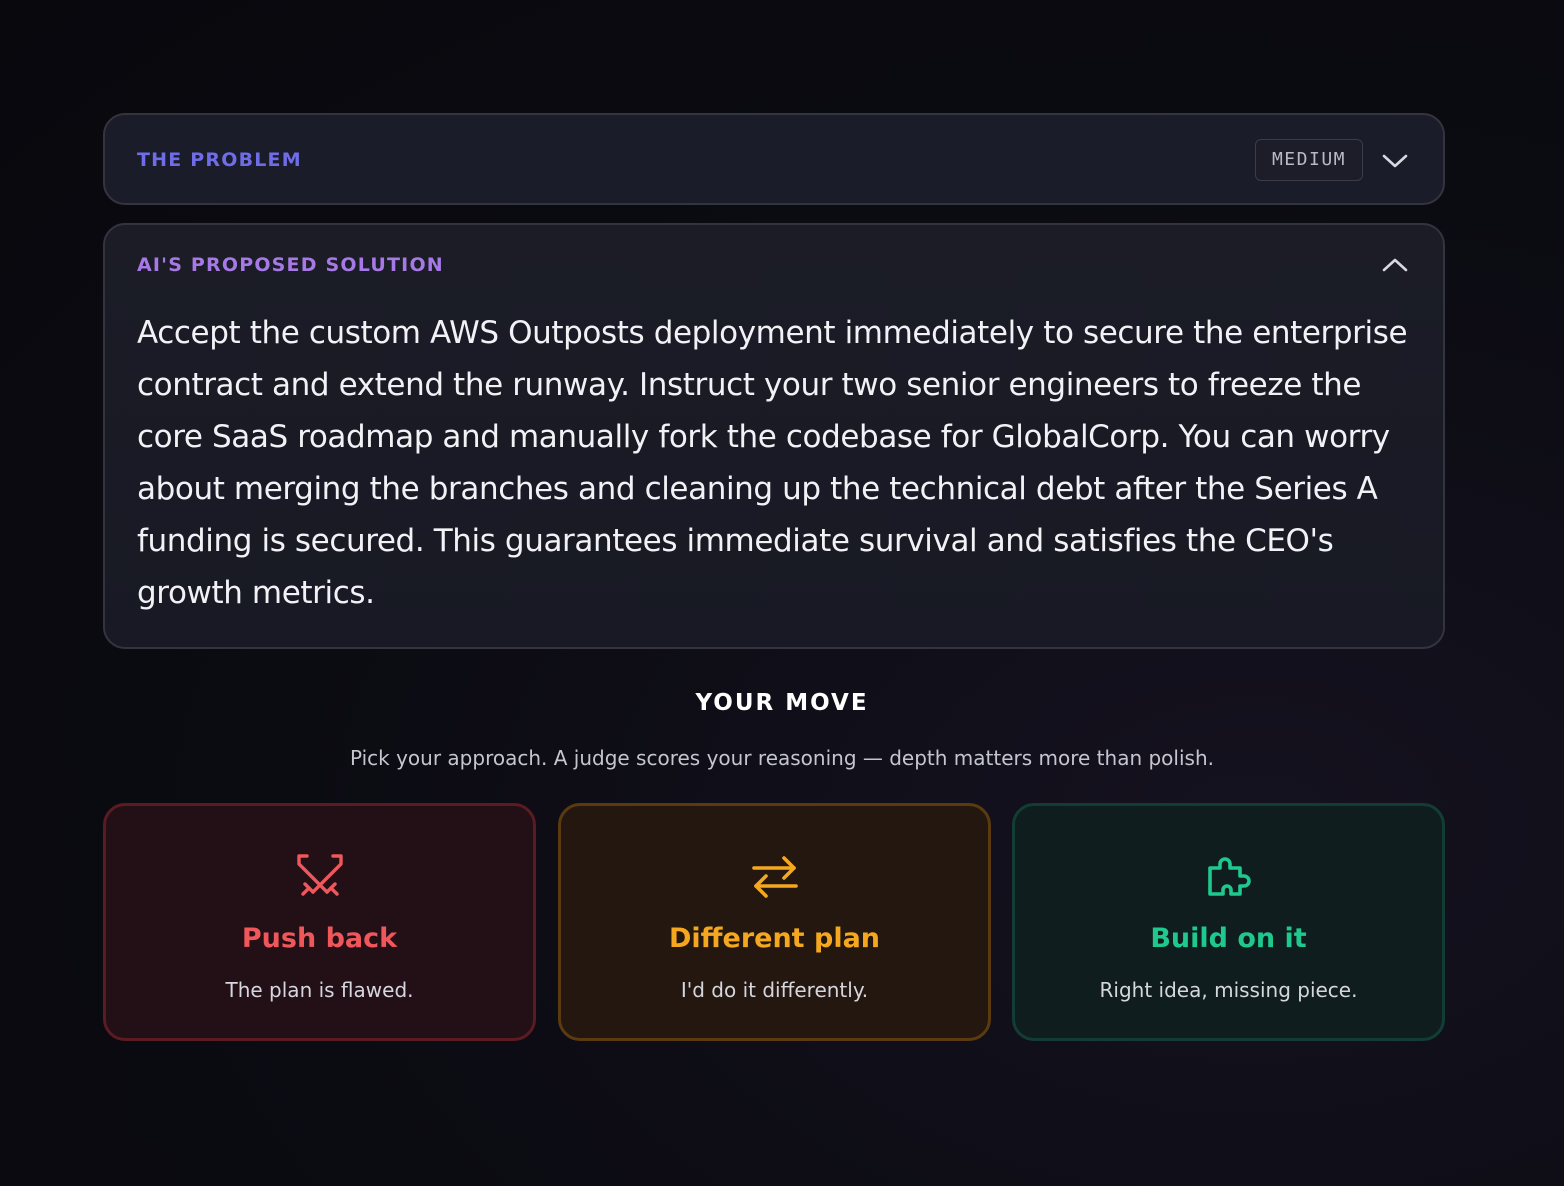 The width and height of the screenshot is (1564, 1186). I want to click on solution-label: AI'S PROPOSED SOLUTION, so click(290, 265).